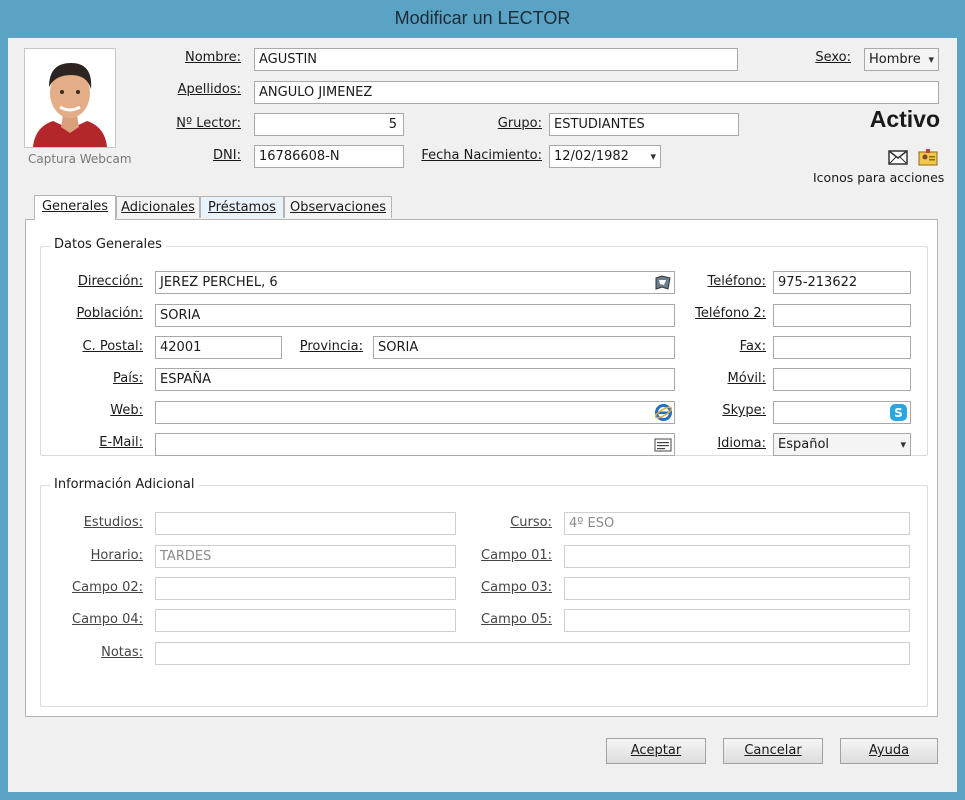  I want to click on sexo-value: Hombre, so click(895, 59).